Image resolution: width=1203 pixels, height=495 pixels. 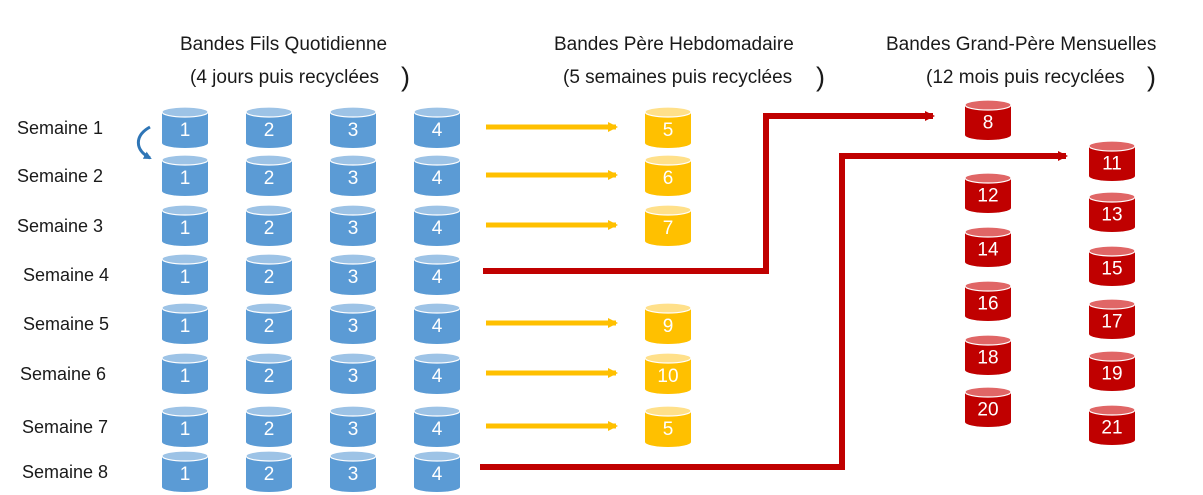 I want to click on header-father-close: ), so click(x=820, y=77).